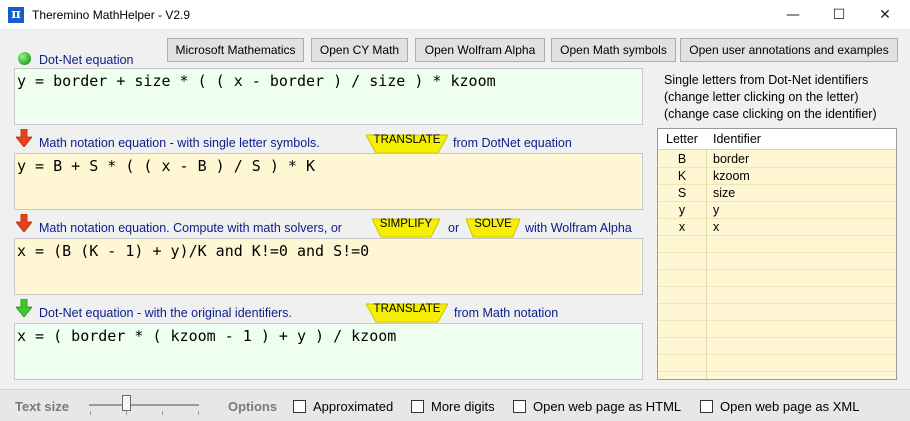  I want to click on translate-to-dotnet-button: TRANSLATE, so click(407, 312).